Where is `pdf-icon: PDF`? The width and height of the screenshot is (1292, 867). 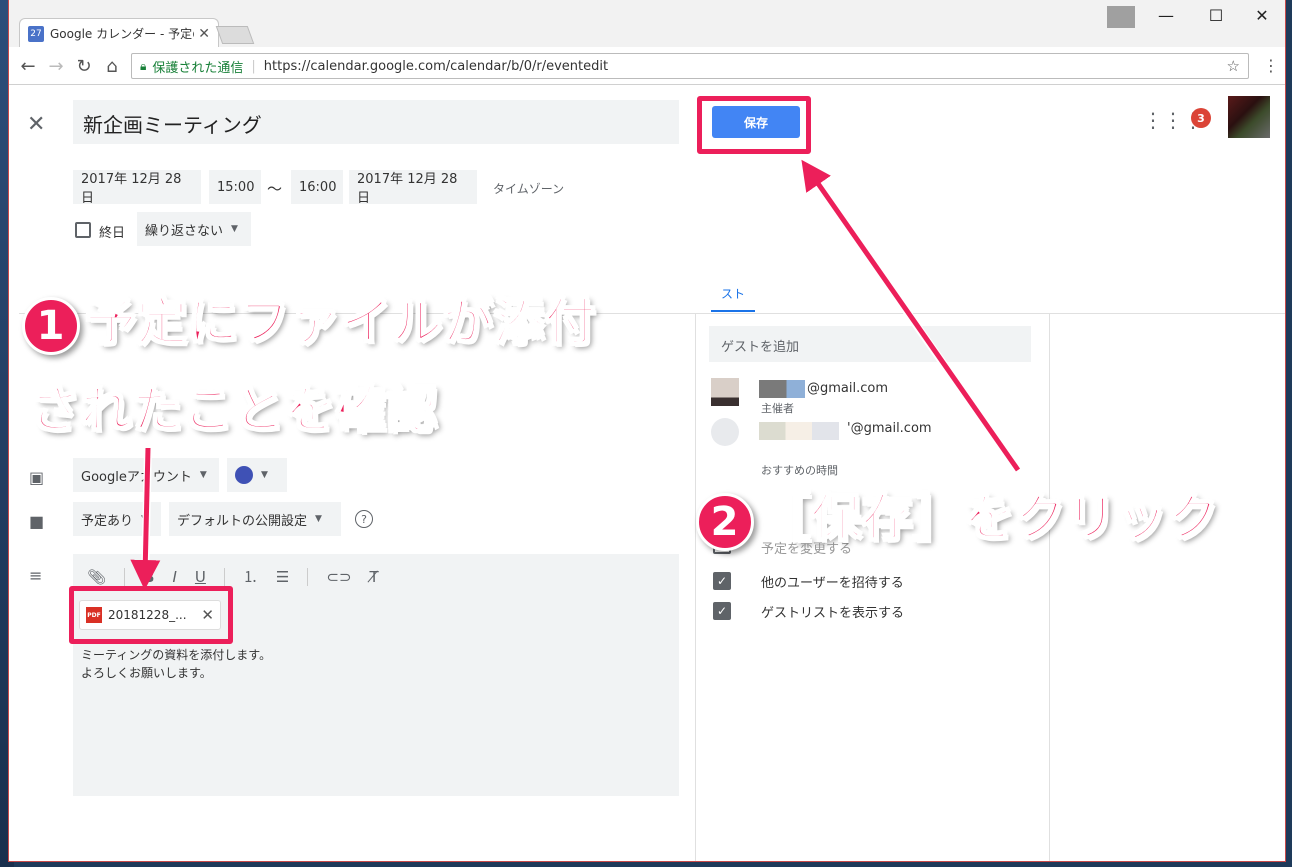
pdf-icon: PDF is located at coordinates (94, 615).